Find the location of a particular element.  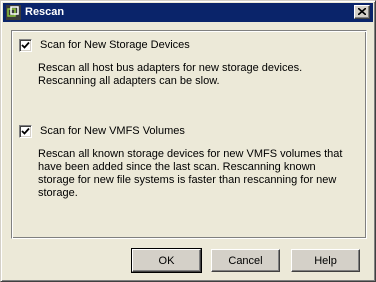

close-icon is located at coordinates (362, 12).